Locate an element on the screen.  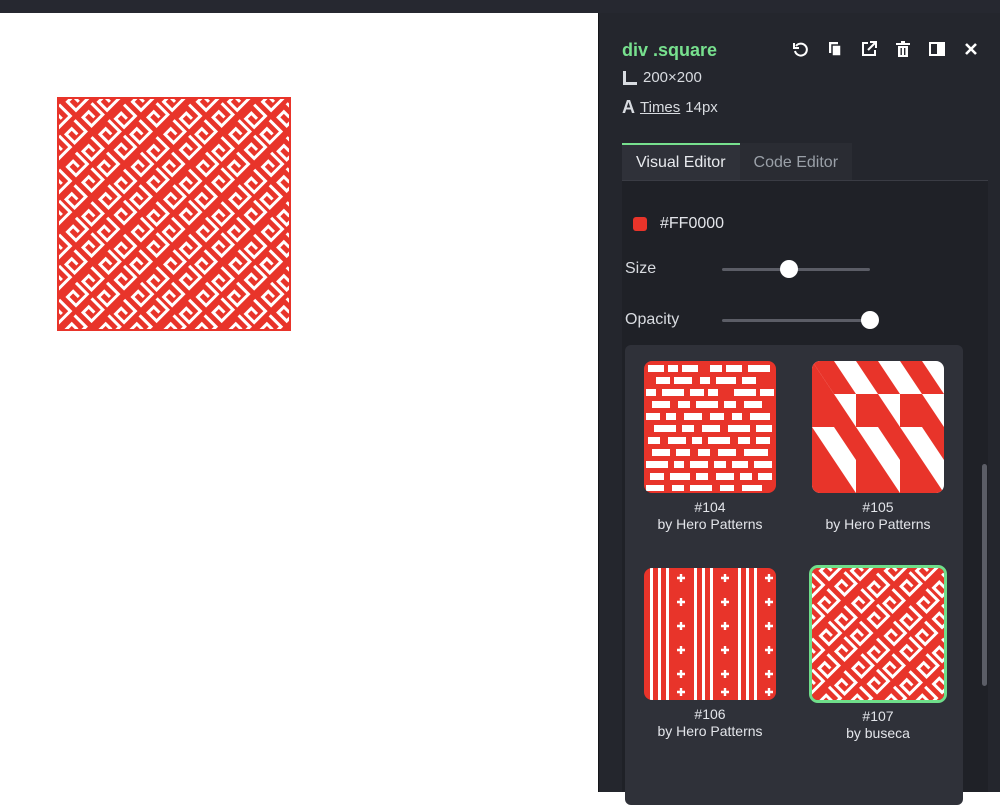
element-font-row: A Times 14px is located at coordinates (670, 107).